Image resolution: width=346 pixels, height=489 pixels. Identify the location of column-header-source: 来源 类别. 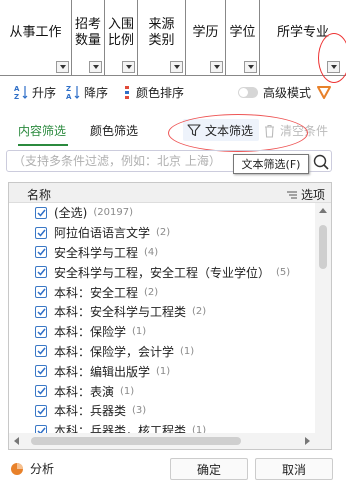
(162, 38).